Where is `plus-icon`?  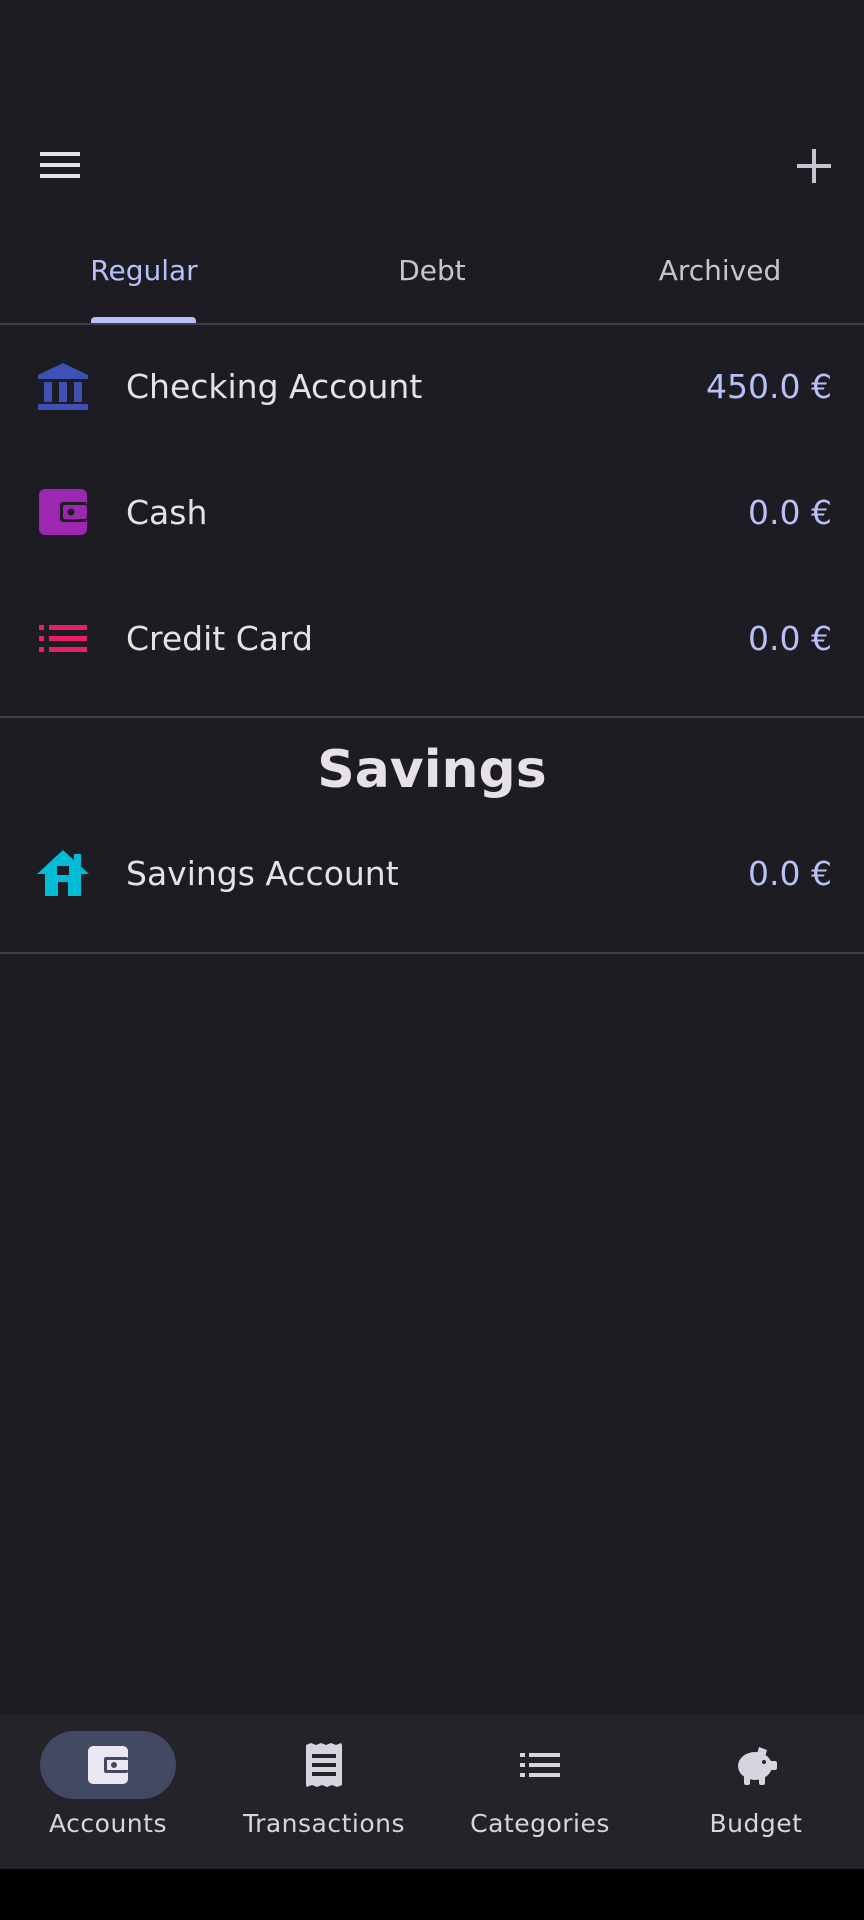
plus-icon is located at coordinates (814, 166).